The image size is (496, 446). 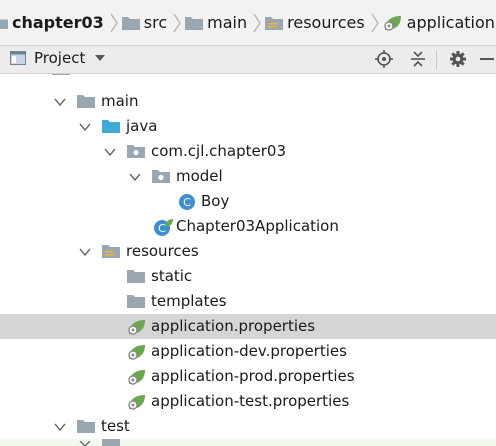 I want to click on tree-row-templates: templates, so click(x=248, y=301).